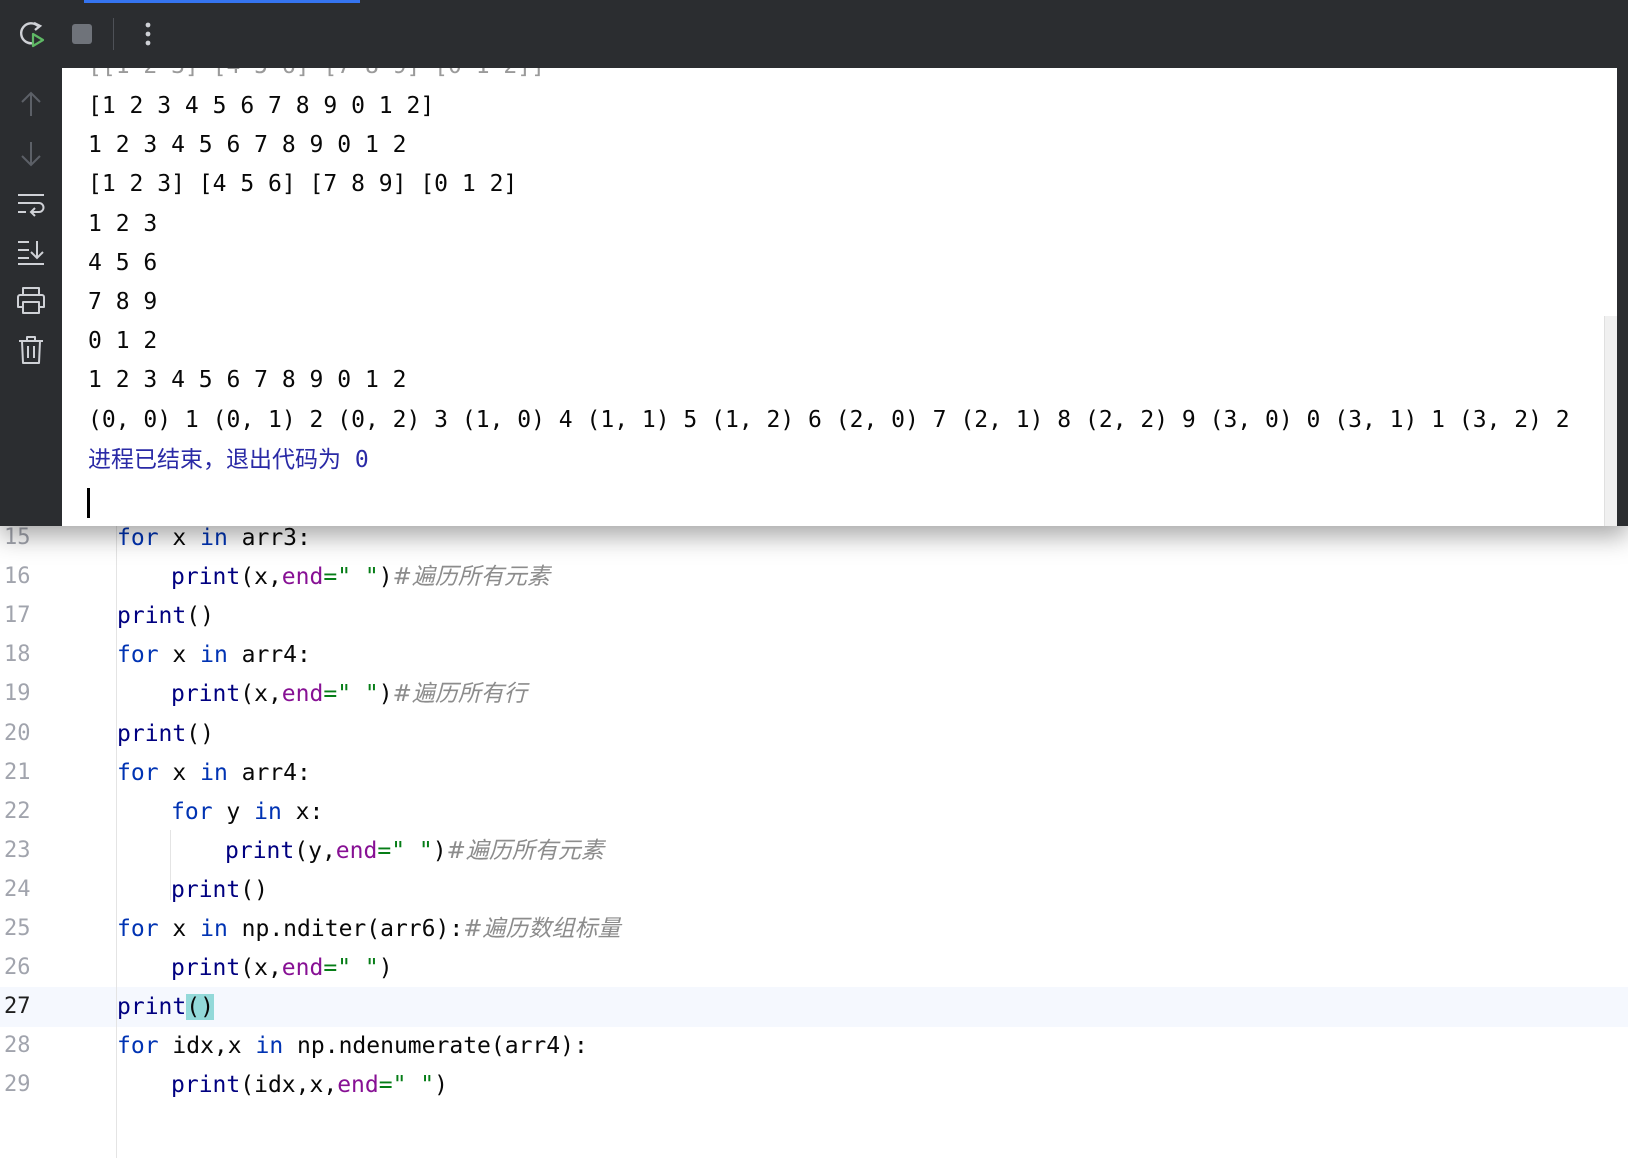 The image size is (1628, 1158). I want to click on arrow-up-icon, so click(31, 104).